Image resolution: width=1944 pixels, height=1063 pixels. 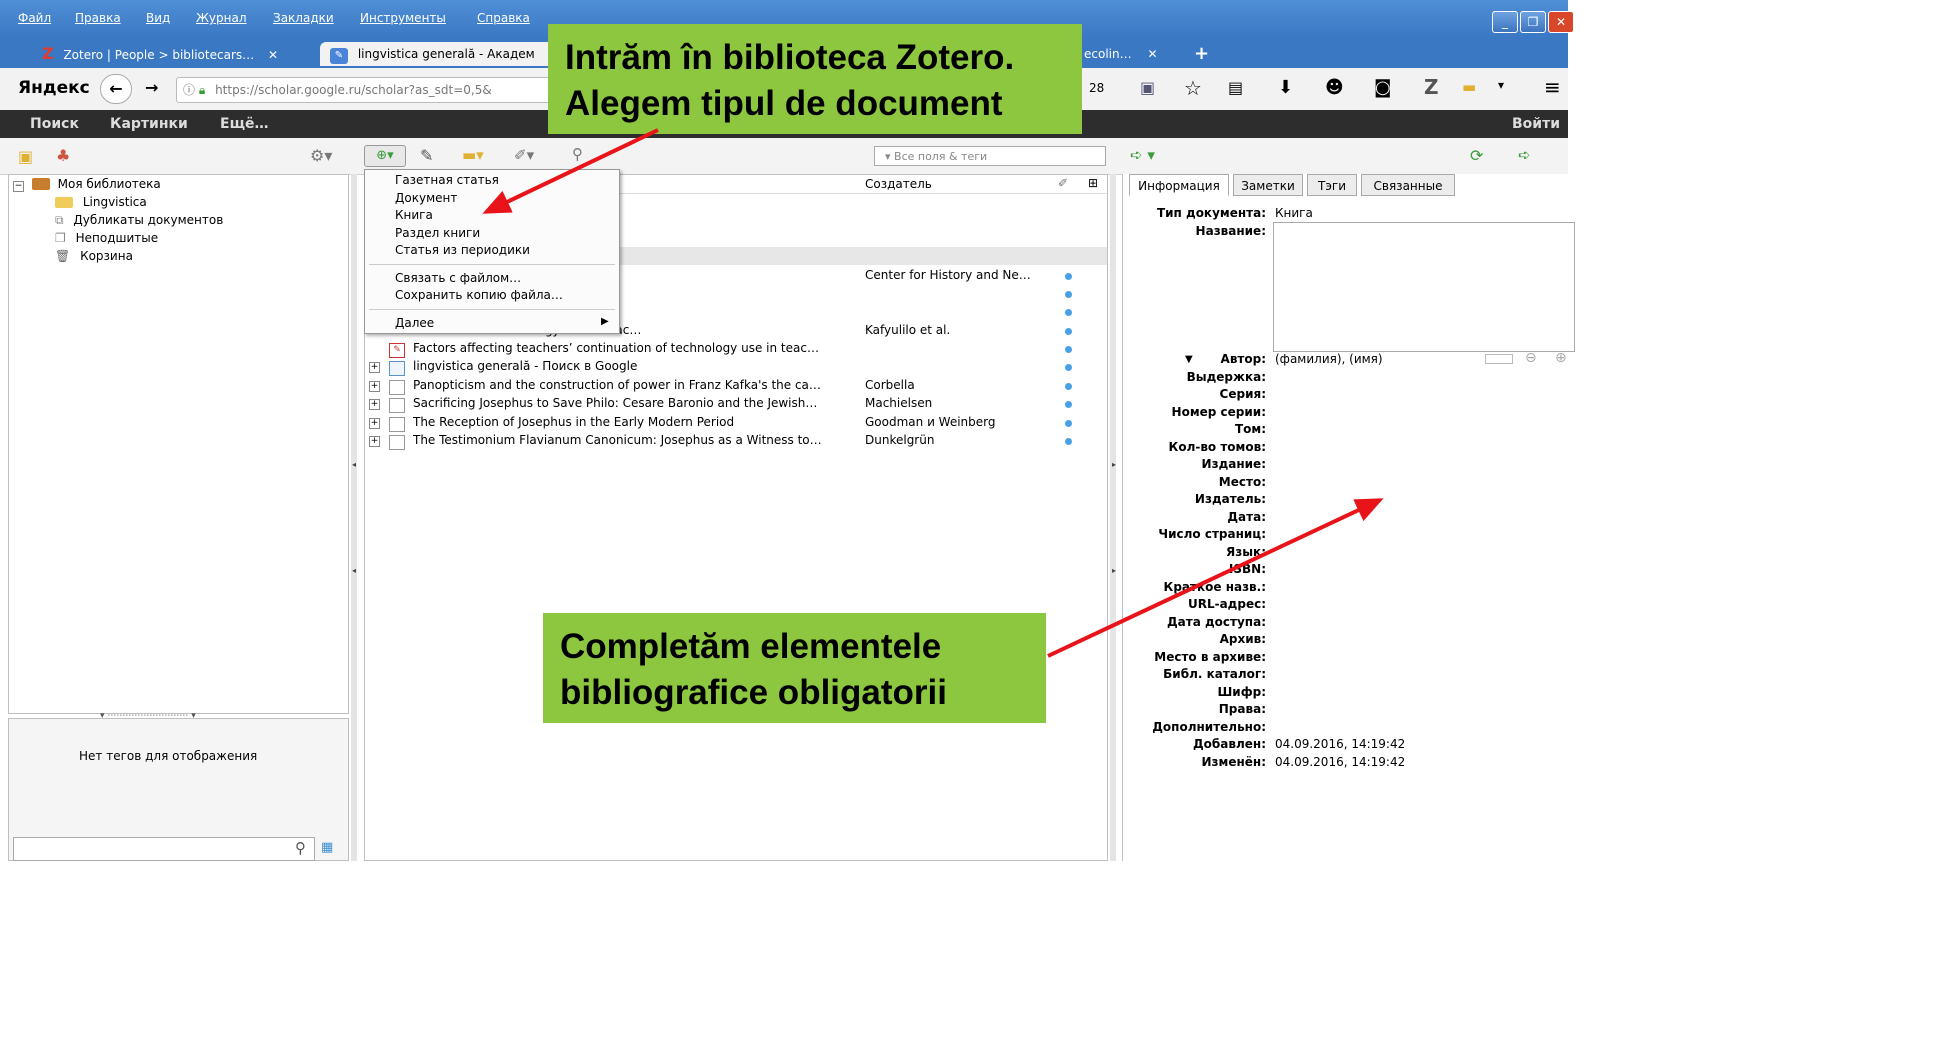 I want to click on arrow-to-book-item, so click(x=570, y=171).